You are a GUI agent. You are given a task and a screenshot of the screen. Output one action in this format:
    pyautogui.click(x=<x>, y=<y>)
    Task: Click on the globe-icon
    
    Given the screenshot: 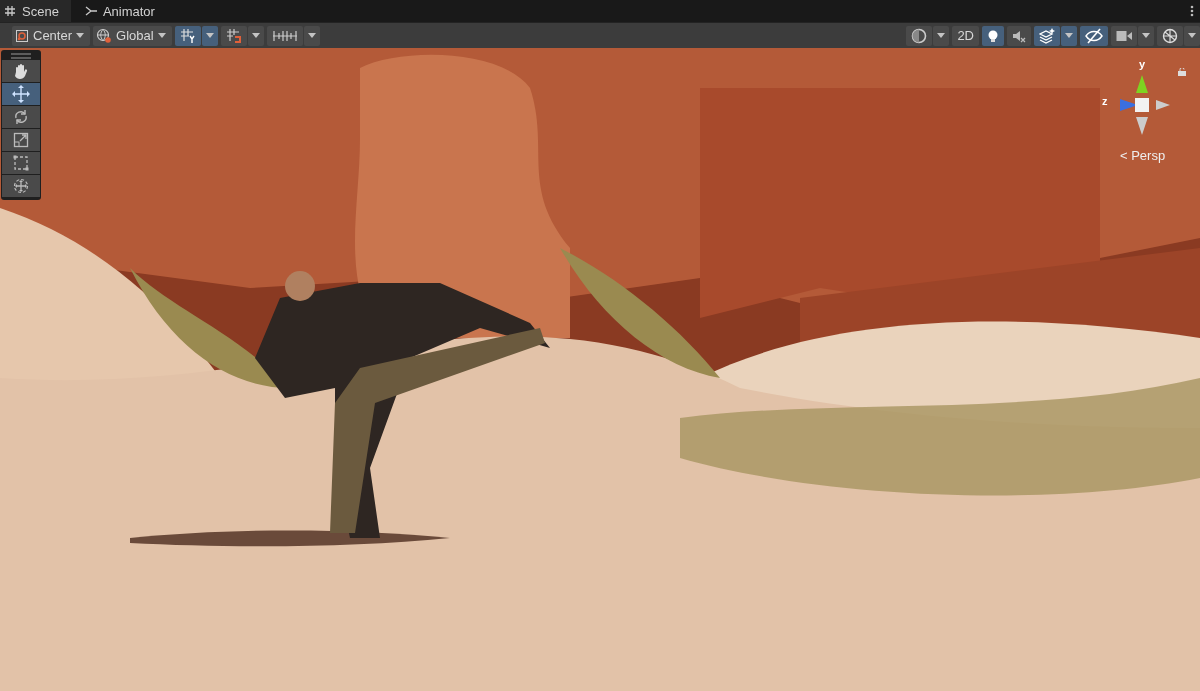 What is the action you would take?
    pyautogui.click(x=104, y=35)
    